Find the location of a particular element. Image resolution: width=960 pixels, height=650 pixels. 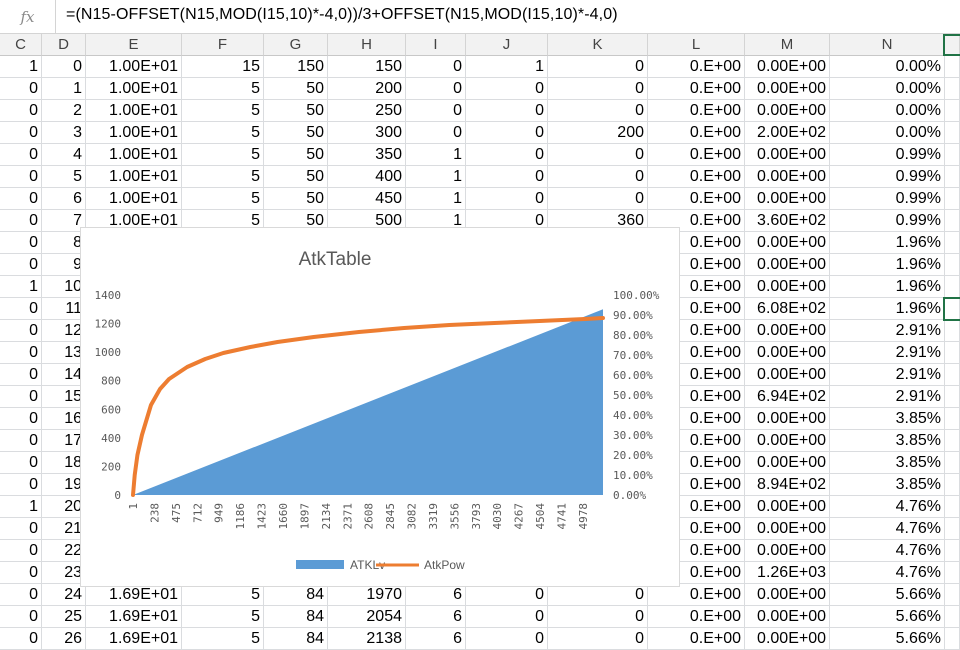

cell-C-1: 0 is located at coordinates (21, 89).